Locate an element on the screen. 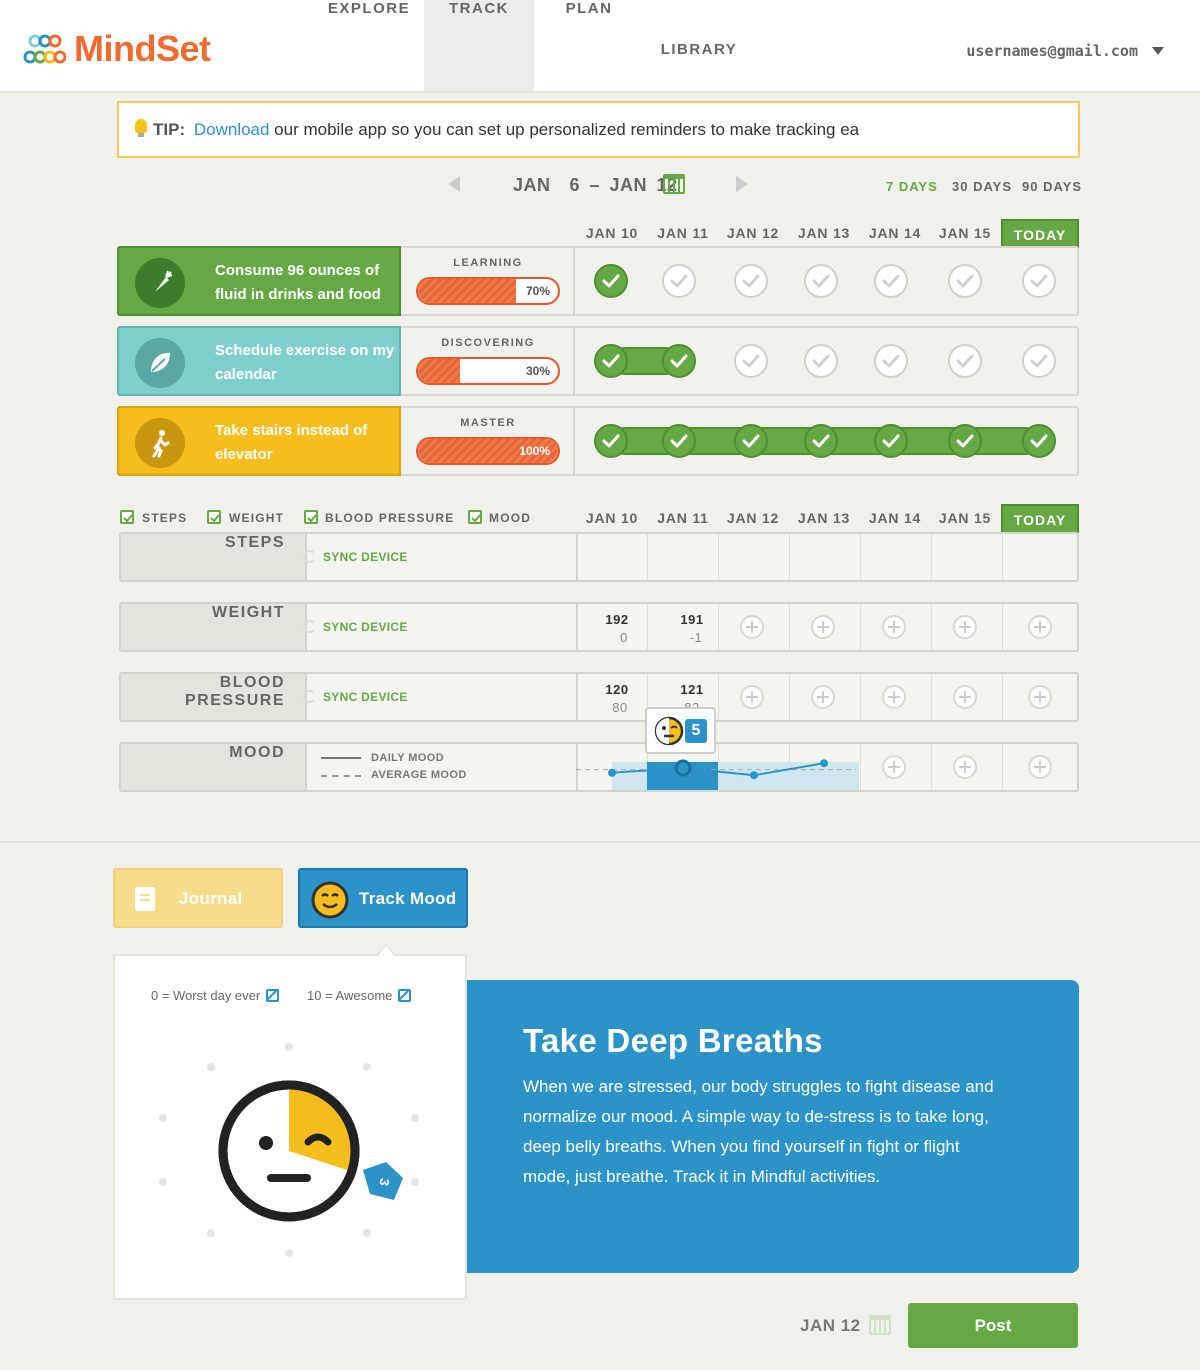 This screenshot has width=1200, height=1370. smiley-icon is located at coordinates (330, 900).